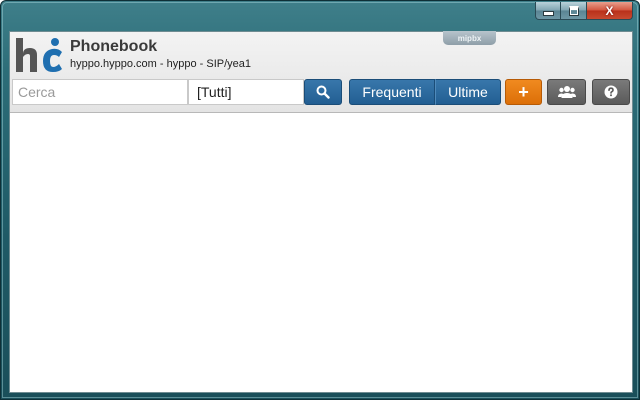 This screenshot has height=400, width=640. Describe the element at coordinates (523, 92) in the screenshot. I see `add-contact-button: +` at that location.